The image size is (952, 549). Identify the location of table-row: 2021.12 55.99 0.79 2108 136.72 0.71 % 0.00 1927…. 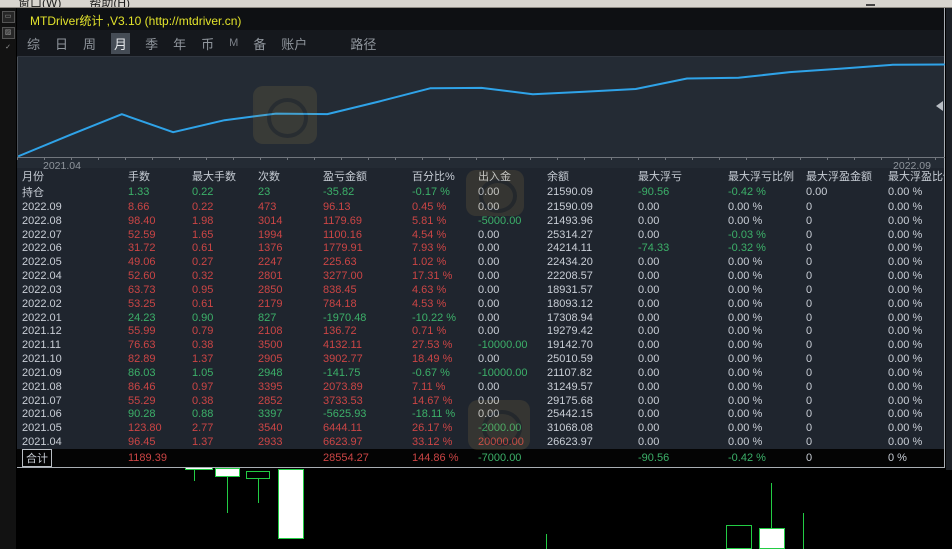
(480, 331).